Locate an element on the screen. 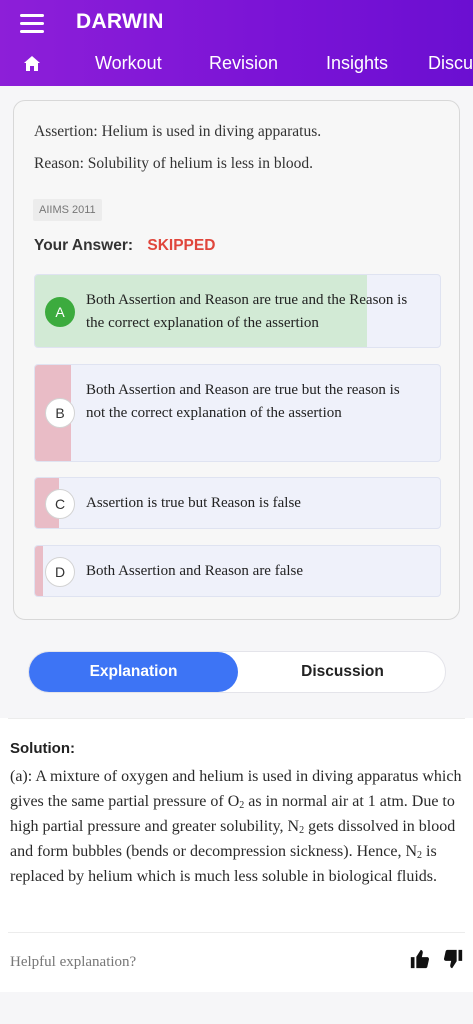 The image size is (473, 1024). app-title: DARWIN is located at coordinates (120, 21).